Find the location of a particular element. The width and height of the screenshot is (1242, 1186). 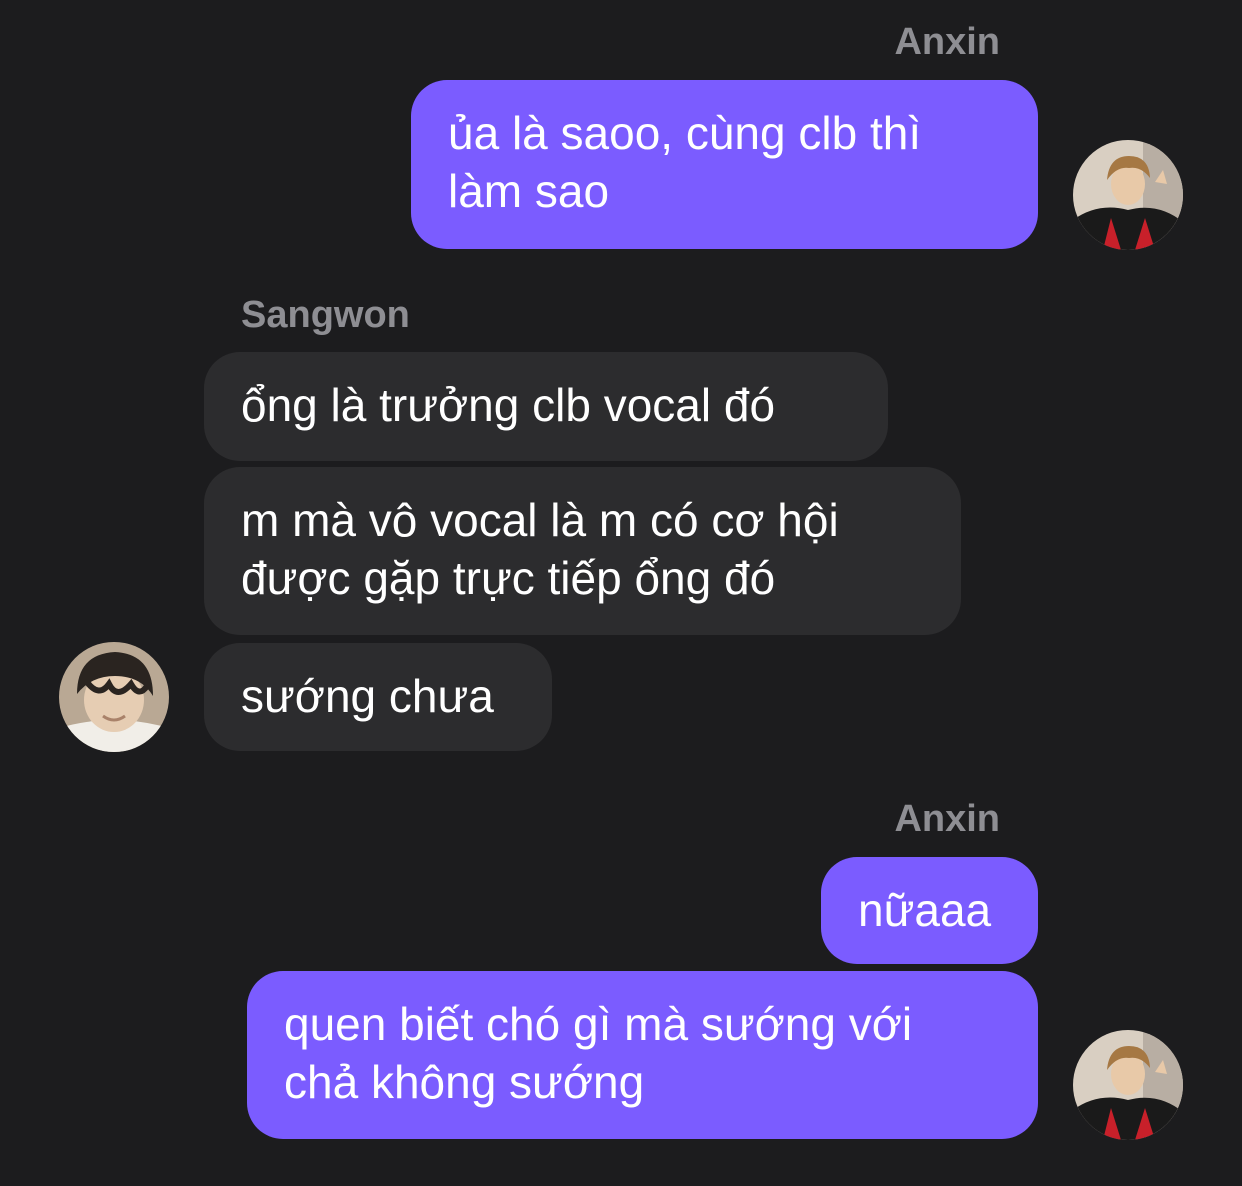

message-bubble-incoming: sướng chưa is located at coordinates (378, 697).